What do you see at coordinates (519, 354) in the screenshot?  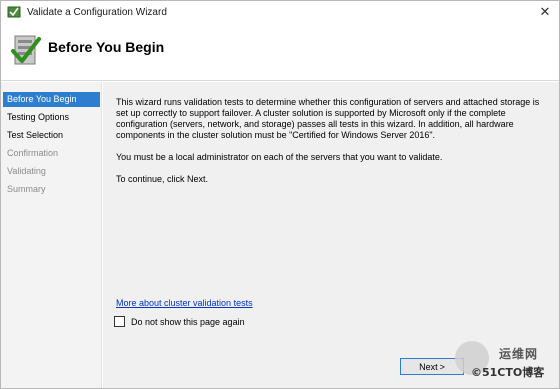 I see `watermark-top-text: 运维网` at bounding box center [519, 354].